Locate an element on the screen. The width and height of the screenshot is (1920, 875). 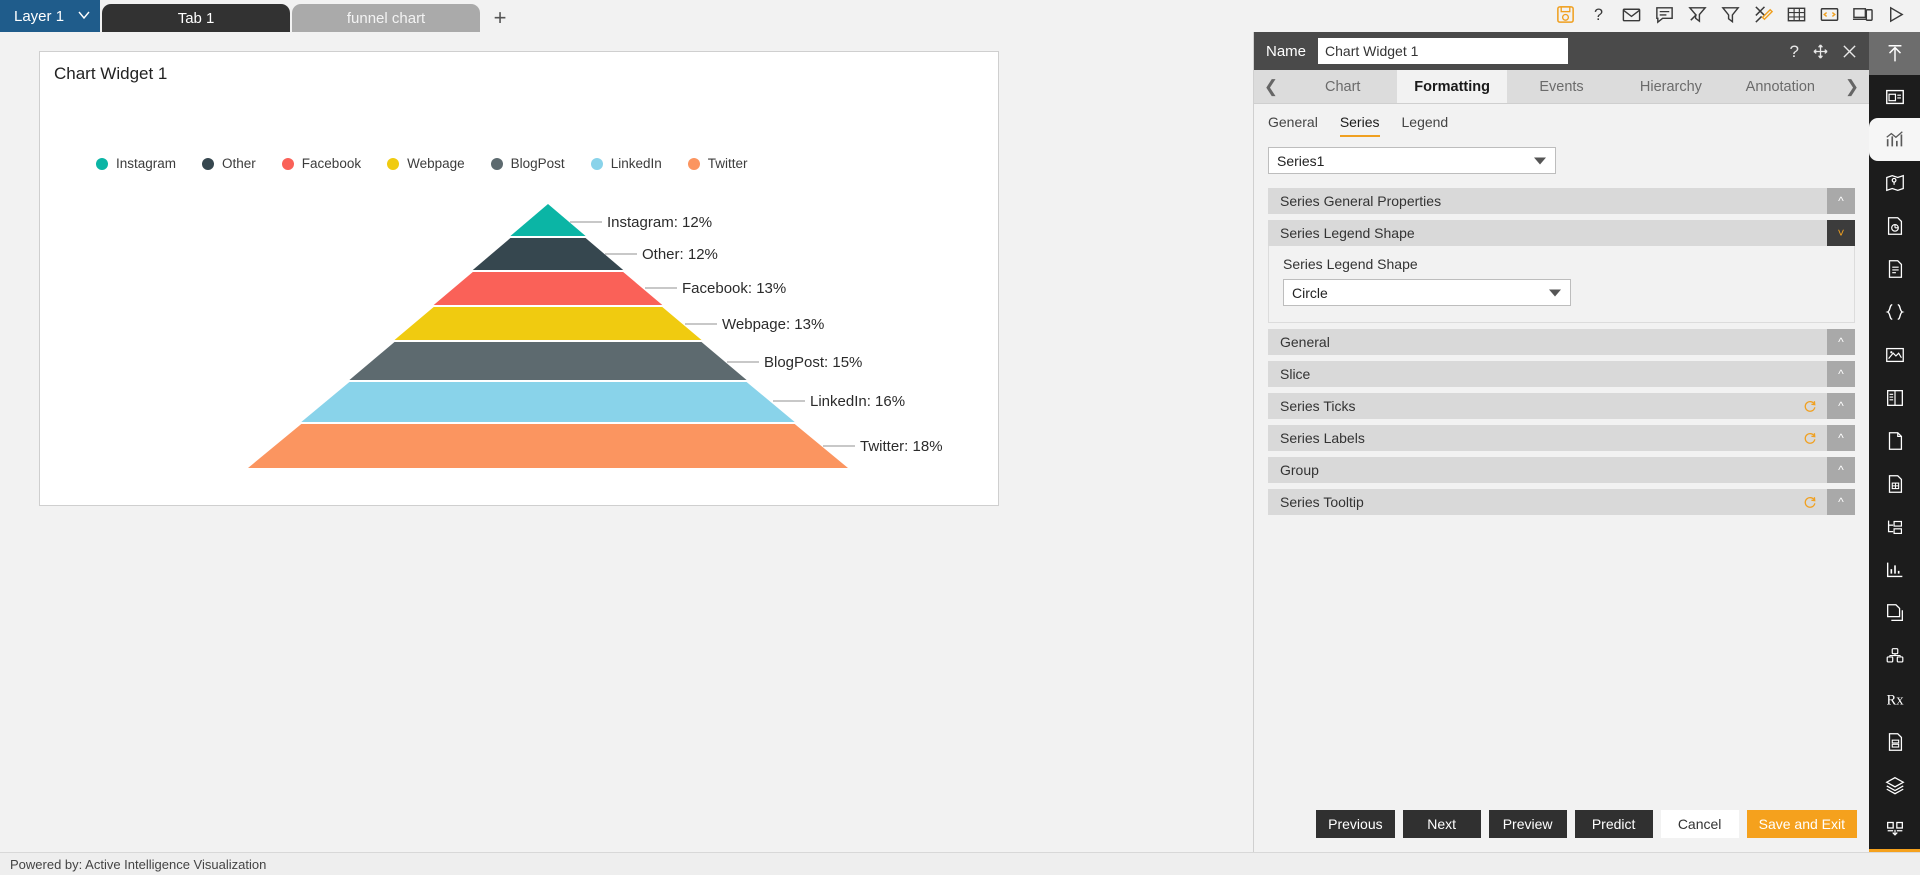
save-and-exit-button: Save and Exit is located at coordinates (1801, 824).